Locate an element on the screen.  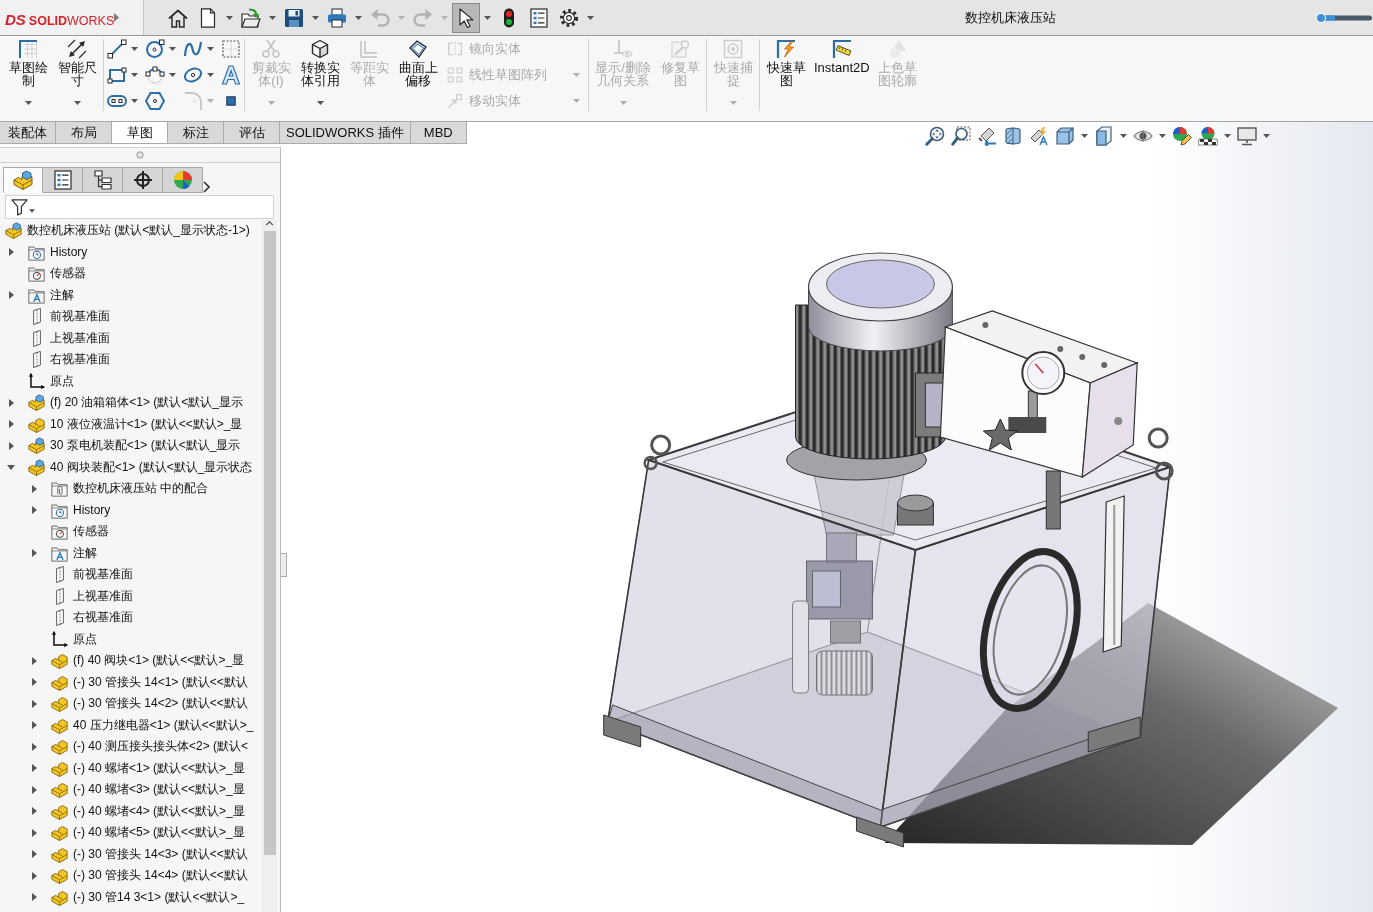
sketch-button: 草图绘制 is located at coordinates (28, 75).